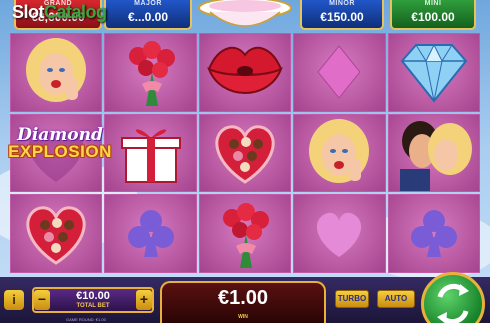 Image resolution: width=490 pixels, height=323 pixels. Describe the element at coordinates (148, 3) in the screenshot. I see `jackpot-major-name: MAJOR` at that location.